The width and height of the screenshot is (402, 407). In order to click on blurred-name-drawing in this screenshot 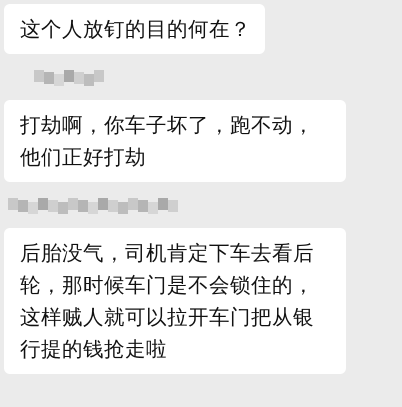, I will do `click(69, 77)`.